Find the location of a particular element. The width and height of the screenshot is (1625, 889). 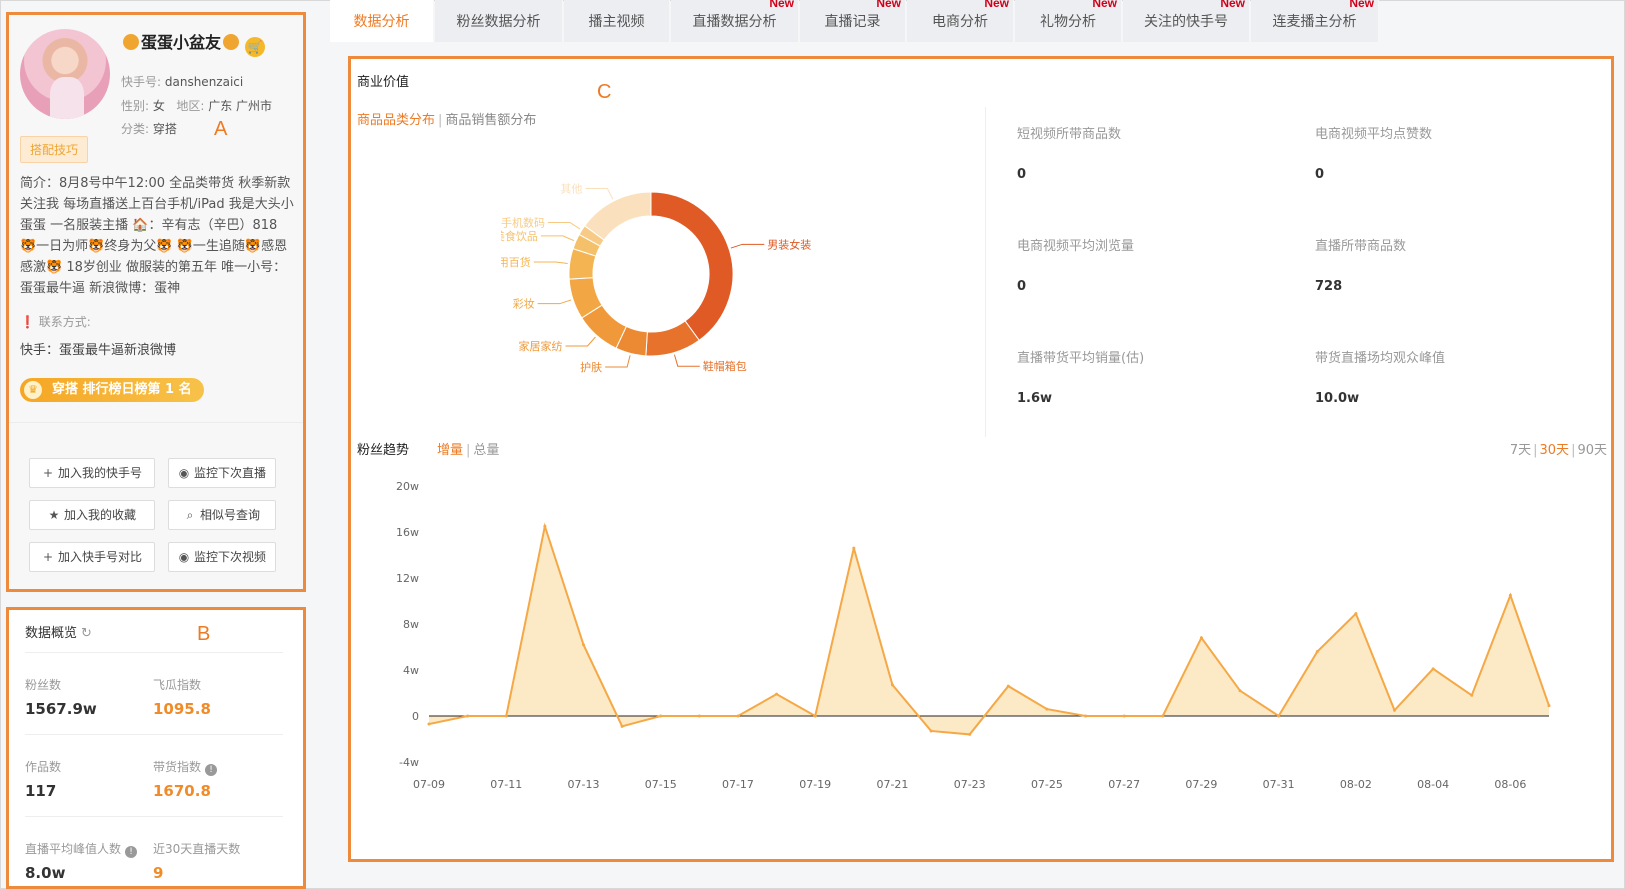

tab-gift-analysis: 礼物分析 New is located at coordinates (1068, 21).